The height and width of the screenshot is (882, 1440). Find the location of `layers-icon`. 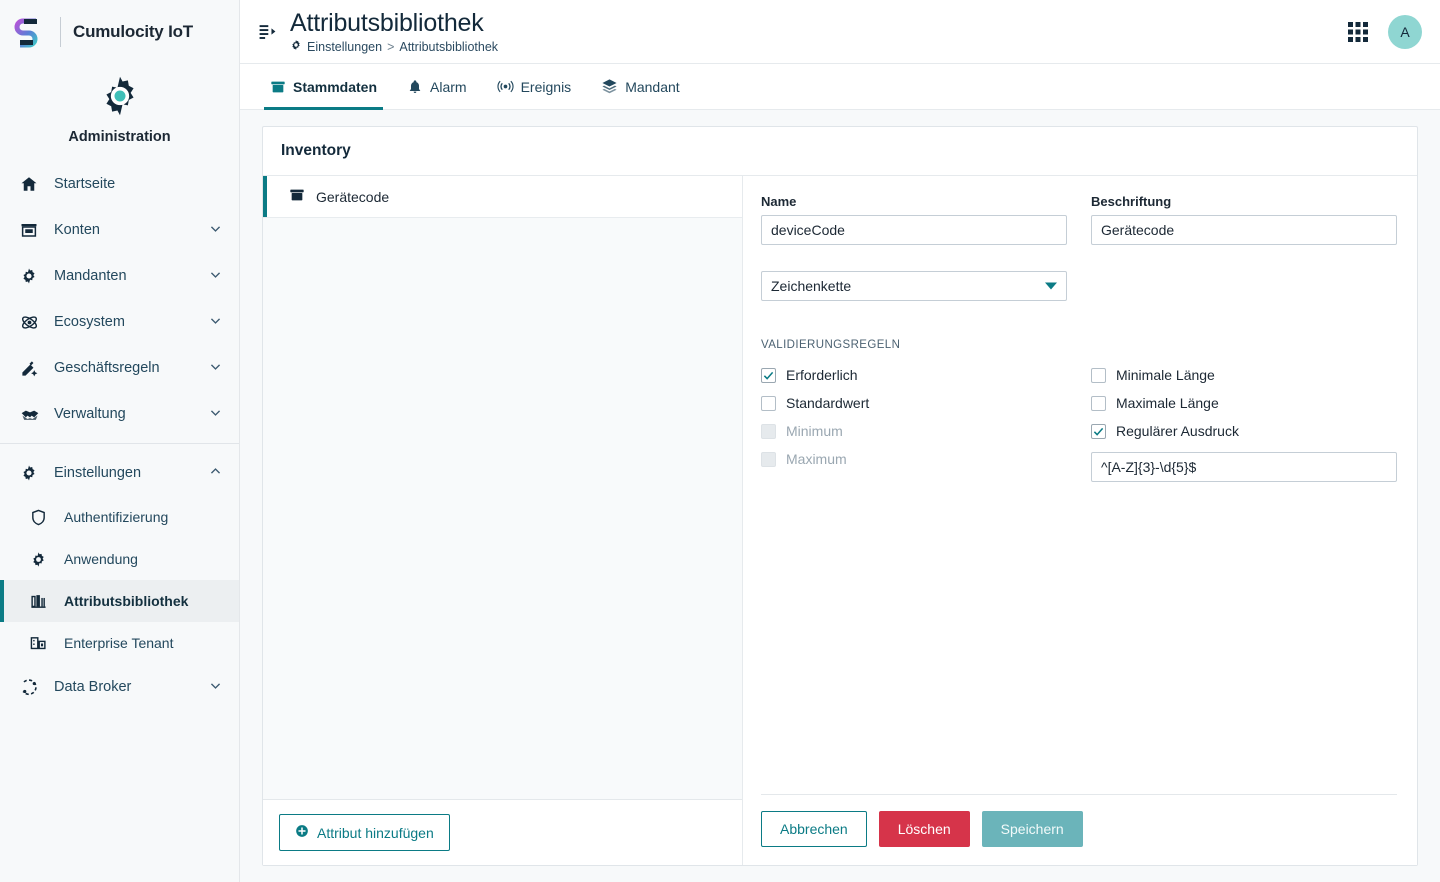

layers-icon is located at coordinates (609, 86).